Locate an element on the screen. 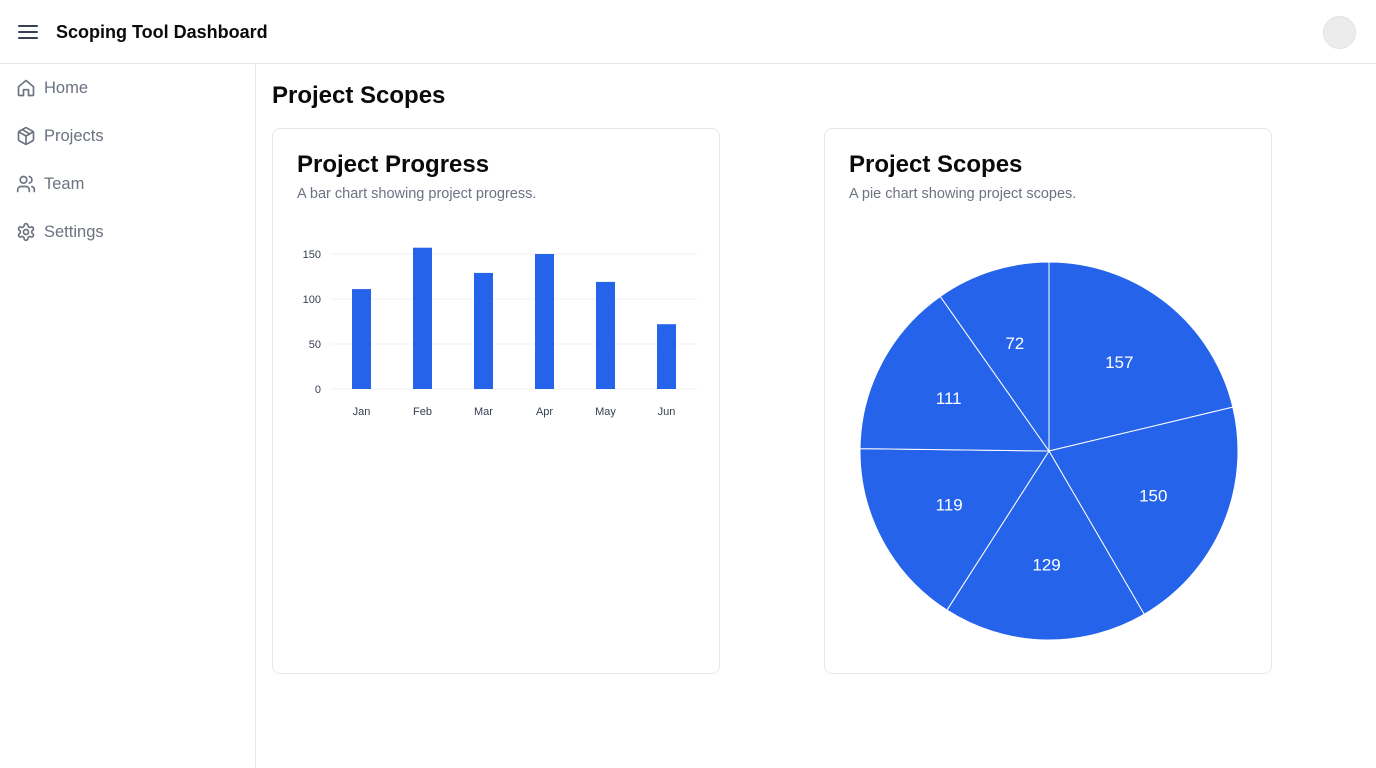 The width and height of the screenshot is (1376, 768). user-avatar is located at coordinates (1339, 32).